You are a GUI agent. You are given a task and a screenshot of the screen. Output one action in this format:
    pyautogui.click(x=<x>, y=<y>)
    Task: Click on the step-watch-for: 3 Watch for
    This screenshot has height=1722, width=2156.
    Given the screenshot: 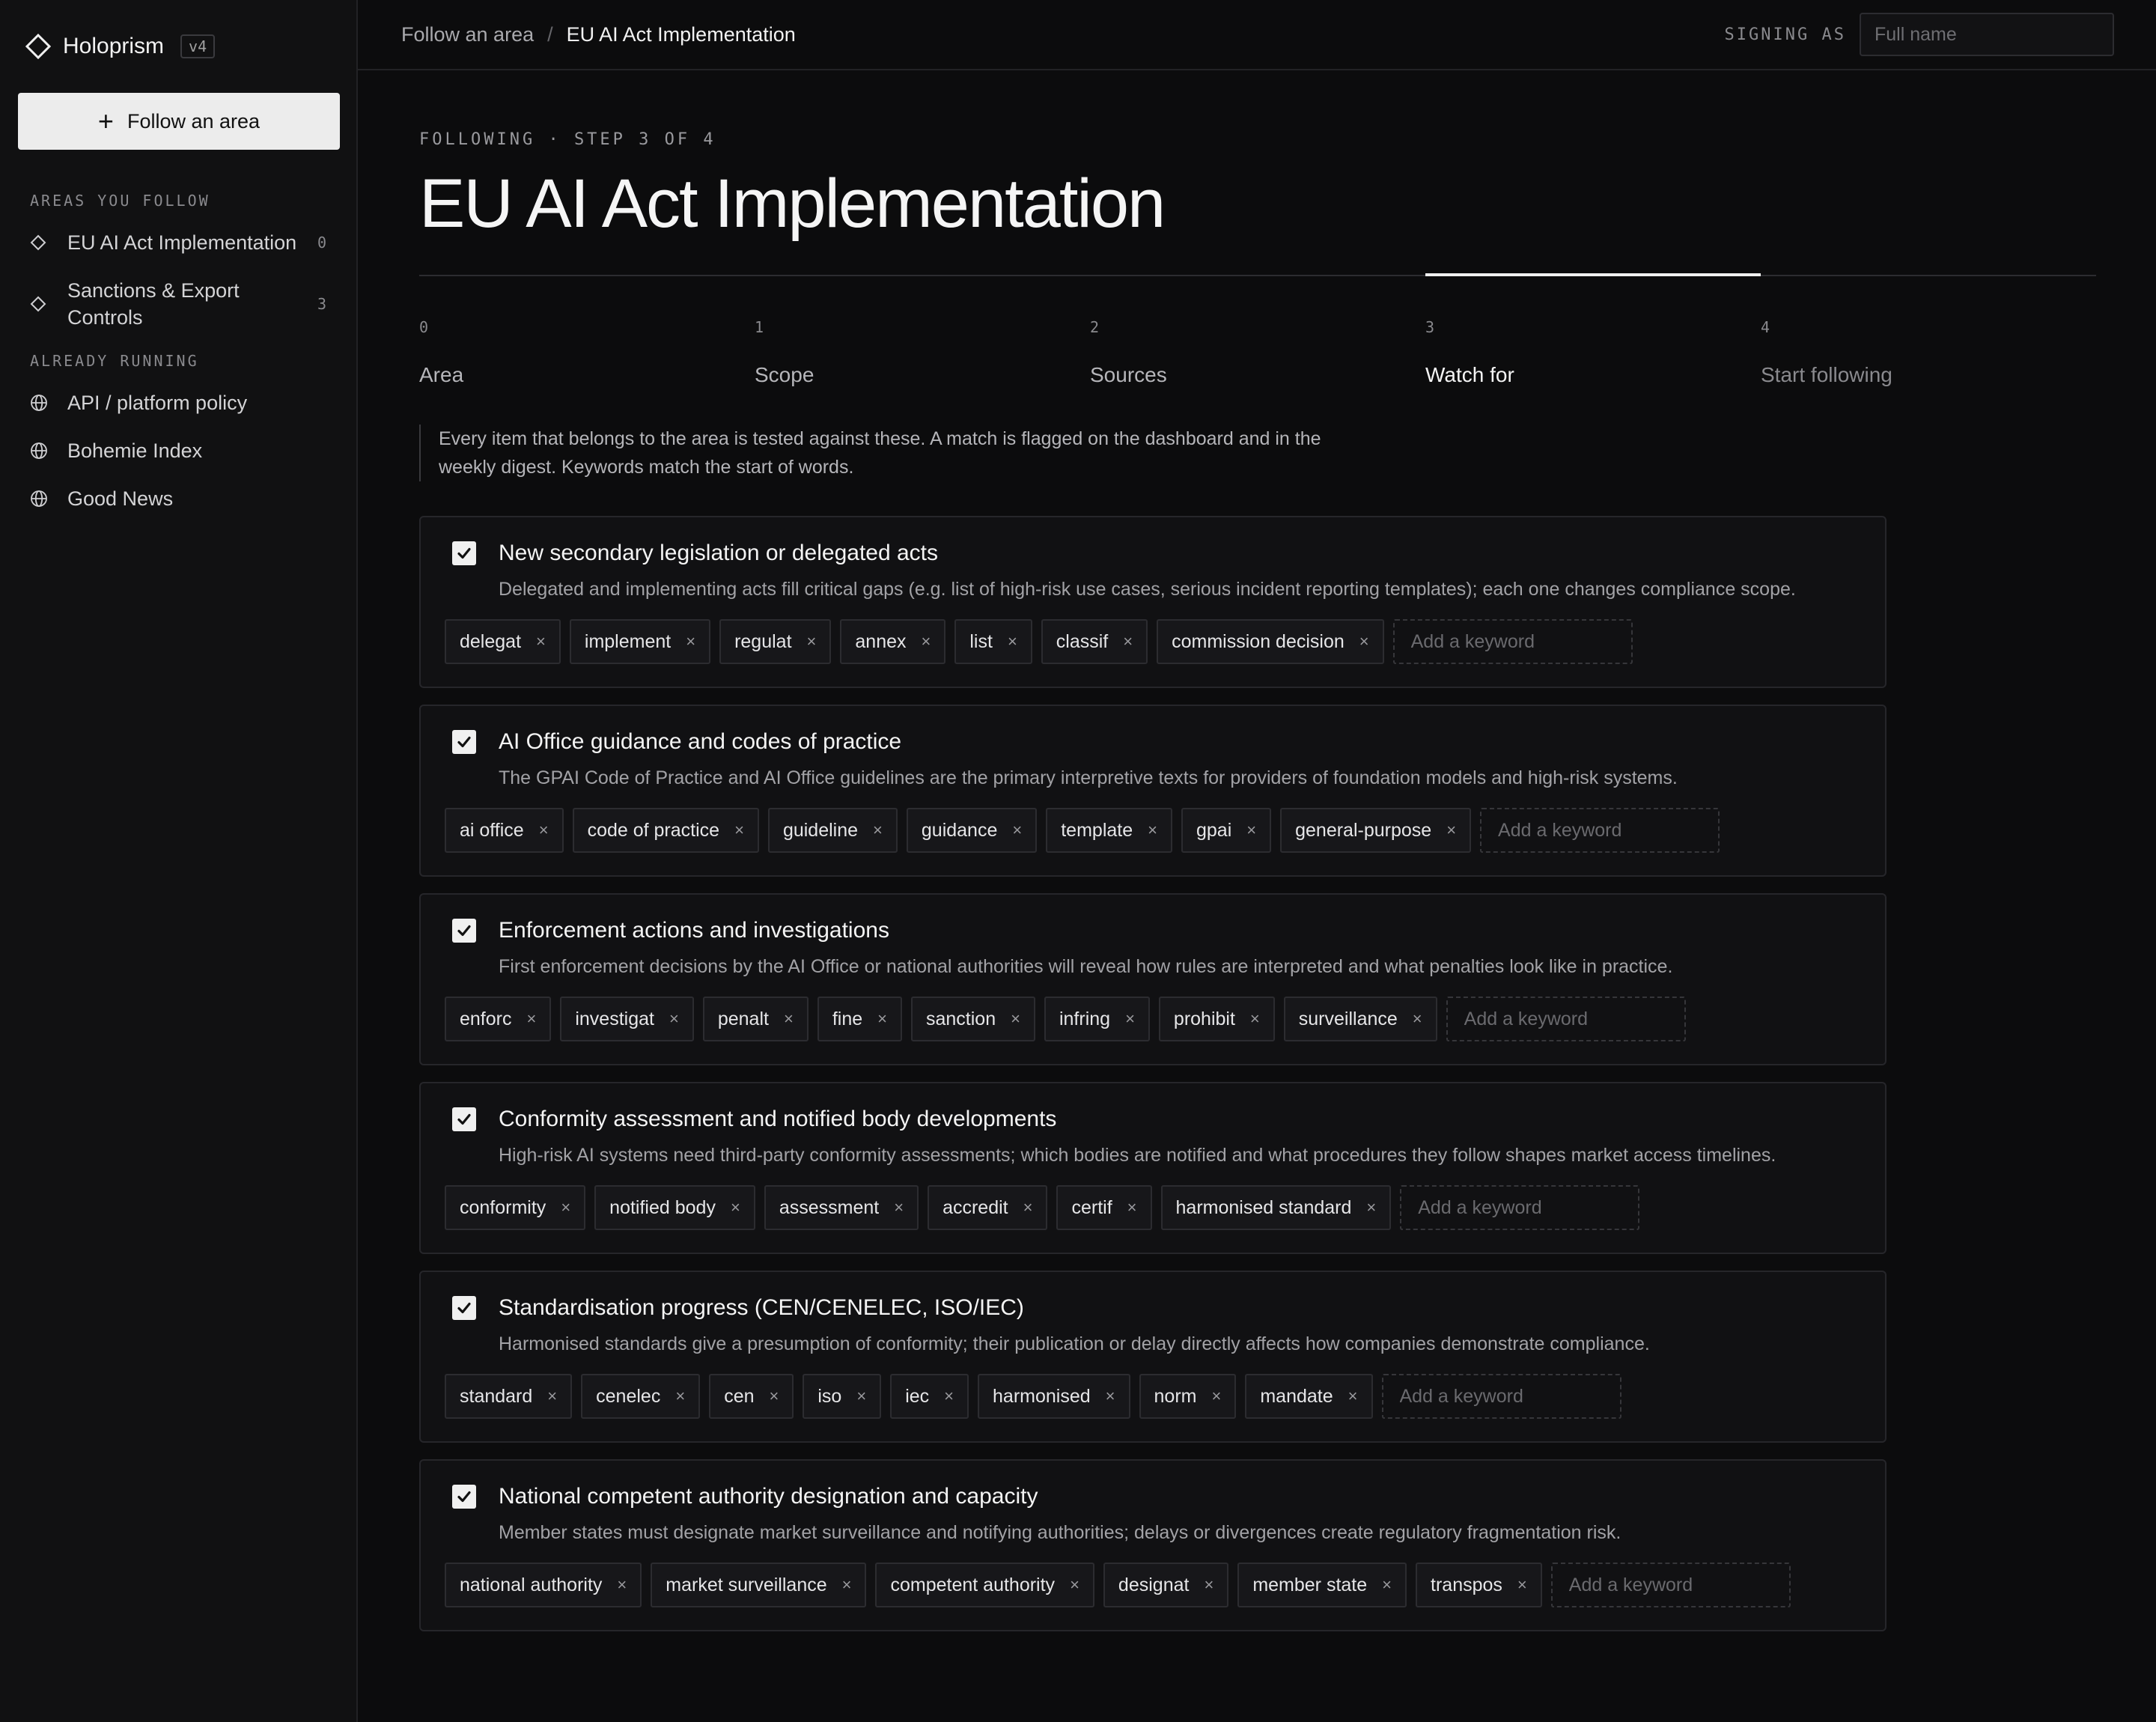 What is the action you would take?
    pyautogui.click(x=1469, y=352)
    